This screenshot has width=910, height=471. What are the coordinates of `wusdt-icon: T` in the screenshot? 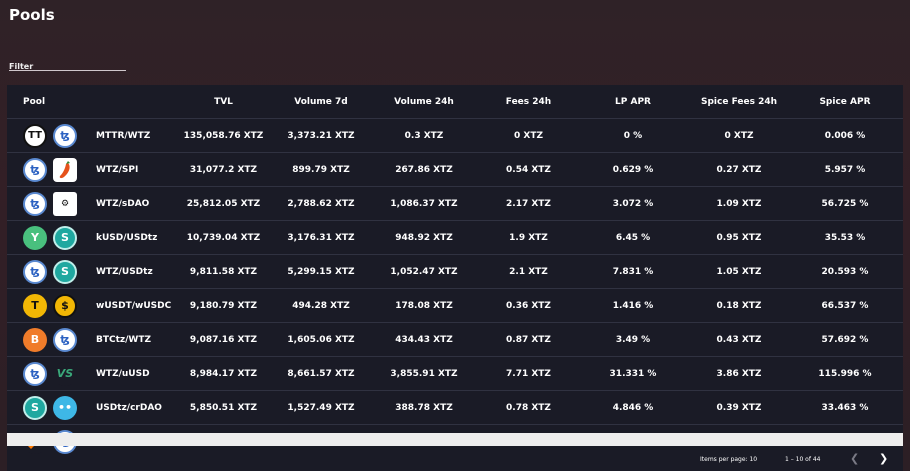 It's located at (35, 305).